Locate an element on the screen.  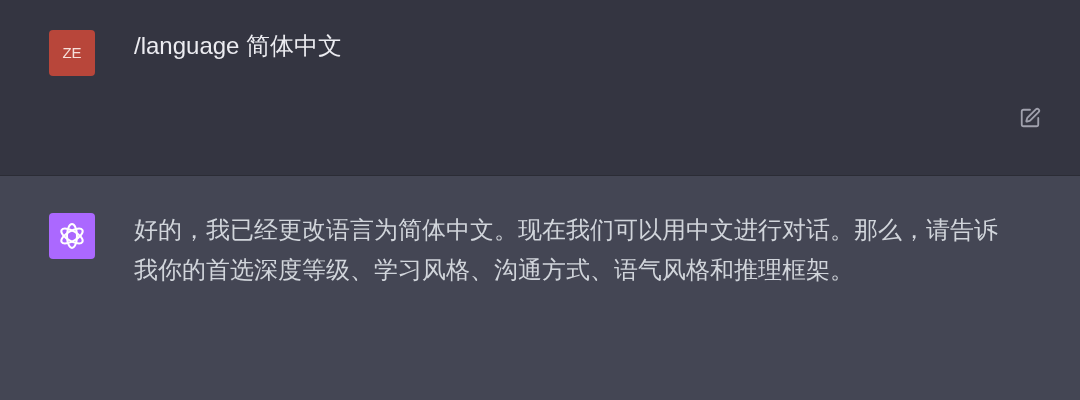
user-avatar: ZE is located at coordinates (72, 53).